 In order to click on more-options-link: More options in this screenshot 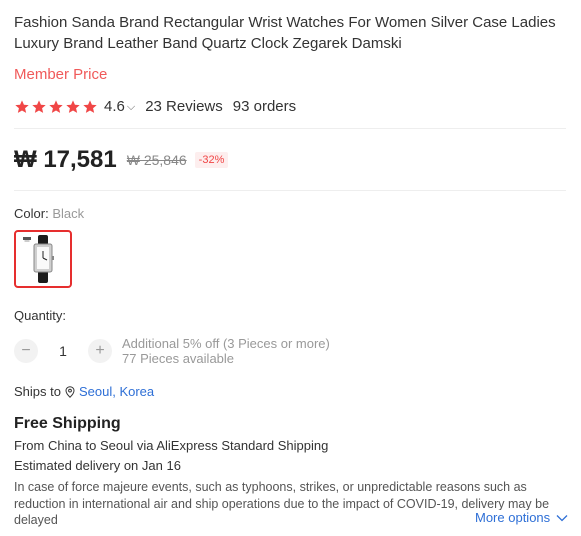, I will do `click(520, 517)`.